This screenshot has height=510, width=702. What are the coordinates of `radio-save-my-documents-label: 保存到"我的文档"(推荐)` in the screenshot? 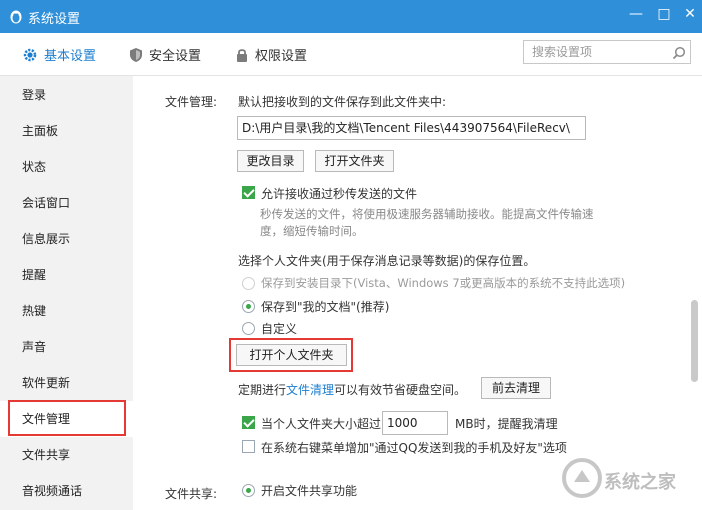 It's located at (325, 307).